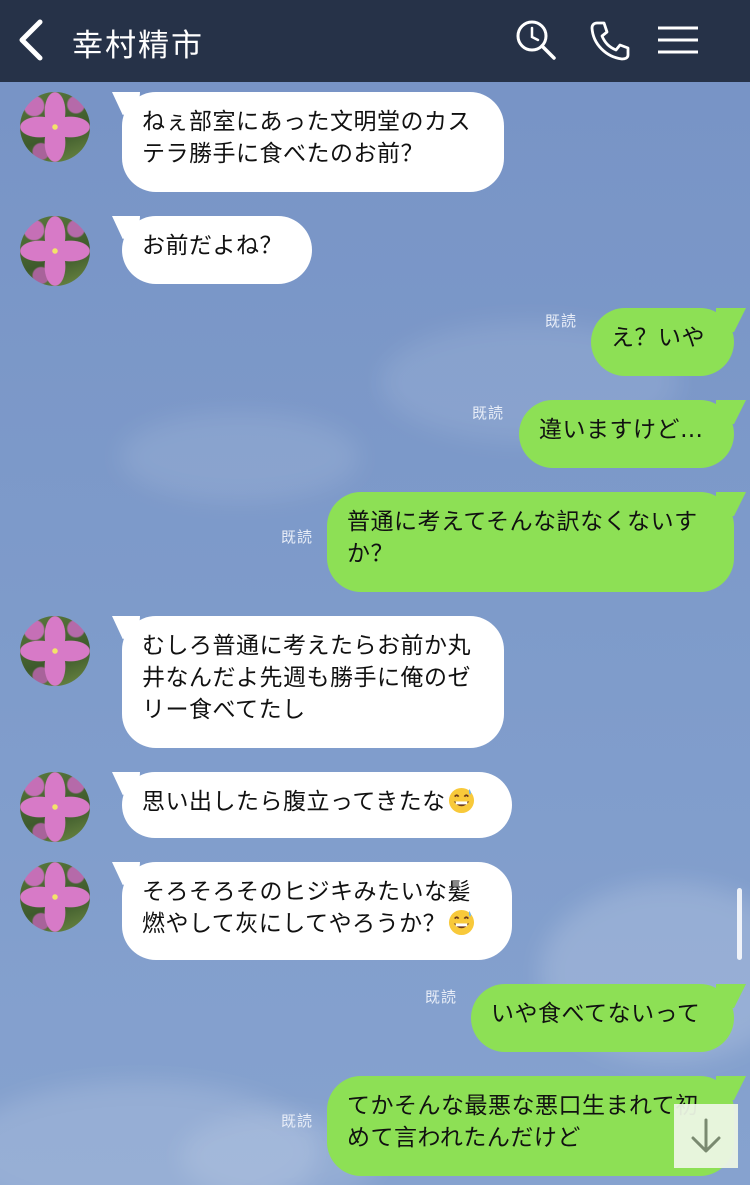  I want to click on arrow-down-icon, so click(706, 1135).